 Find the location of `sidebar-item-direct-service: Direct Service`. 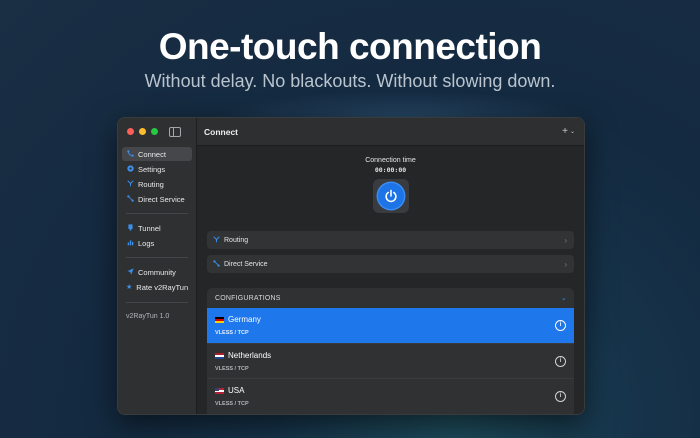

sidebar-item-direct-service: Direct Service is located at coordinates (157, 199).